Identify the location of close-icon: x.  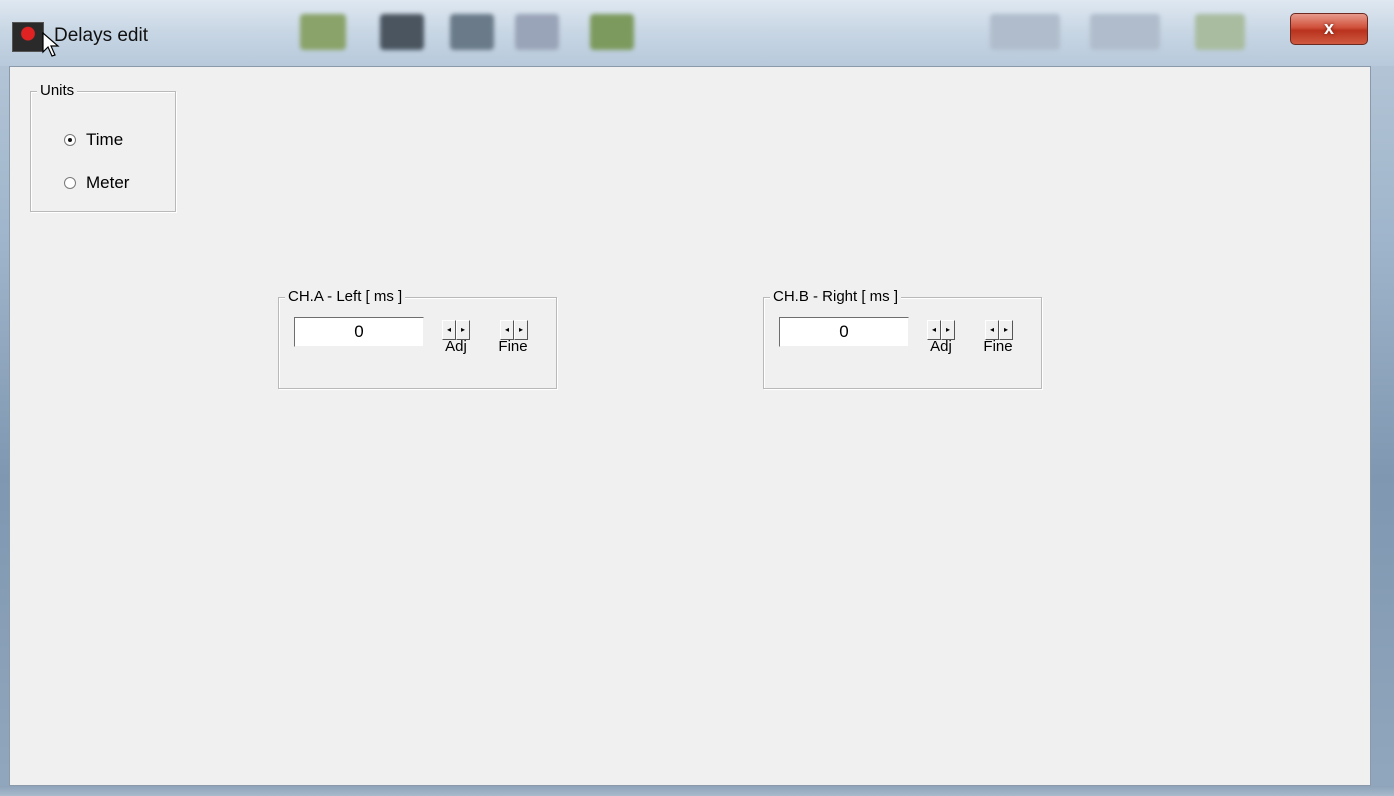
(1328, 28).